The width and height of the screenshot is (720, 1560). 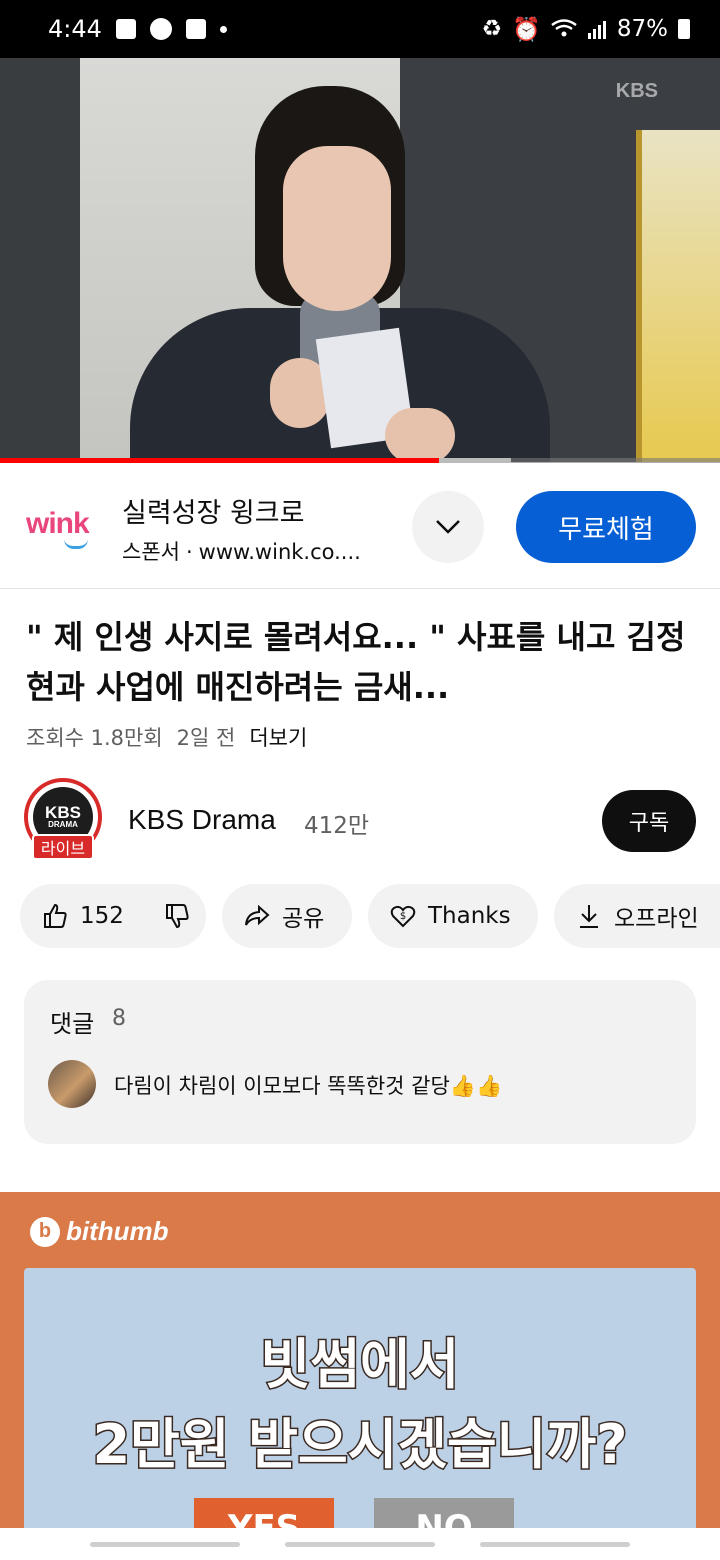 What do you see at coordinates (257, 916) in the screenshot?
I see `share-icon` at bounding box center [257, 916].